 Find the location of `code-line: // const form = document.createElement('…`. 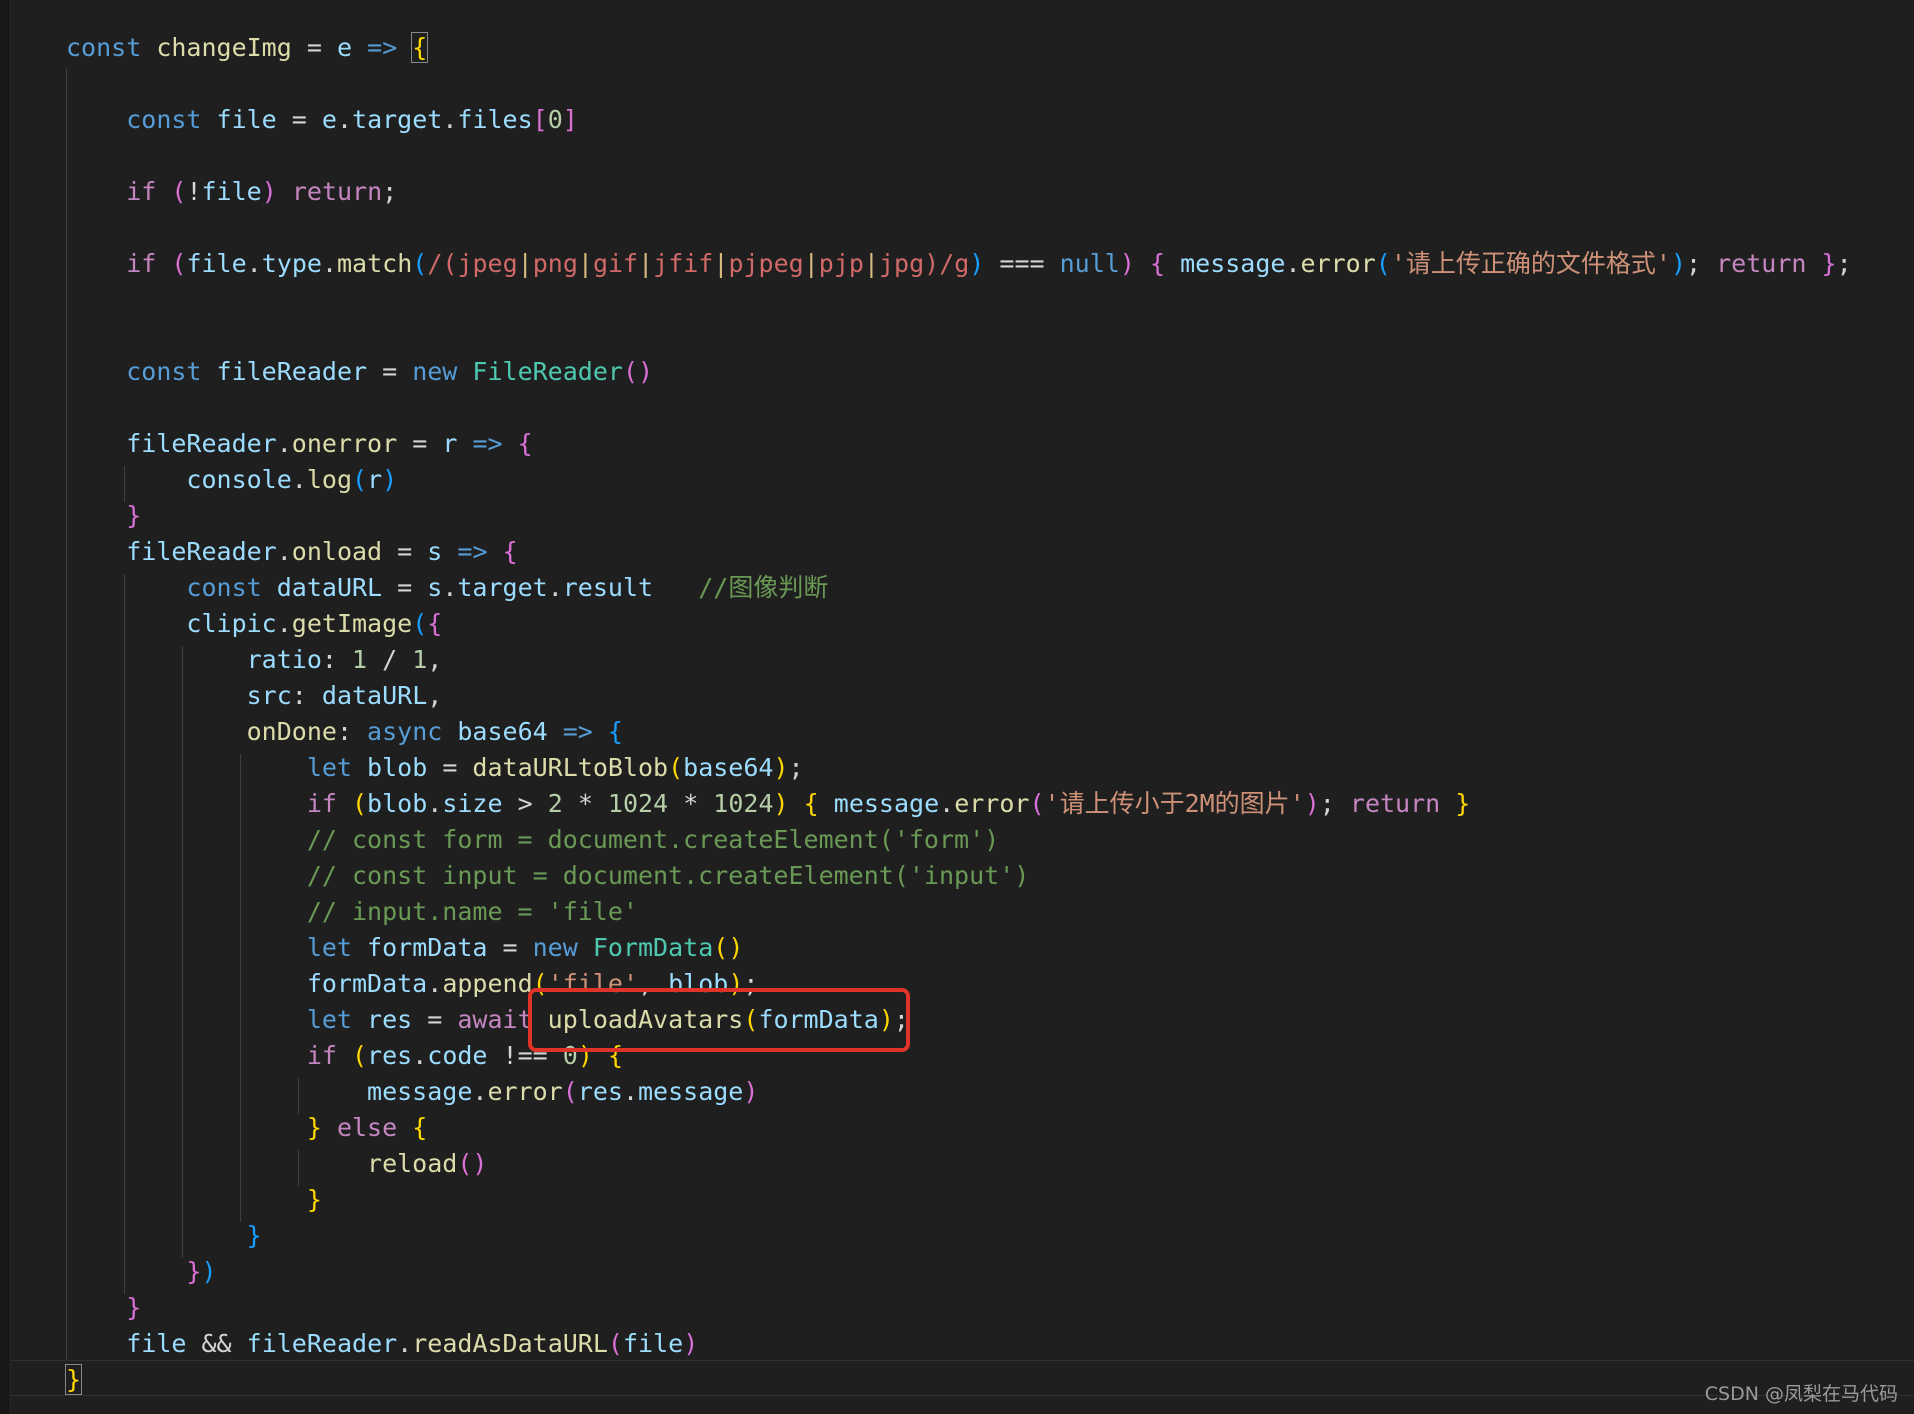

code-line: // const form = document.createElement('… is located at coordinates (532, 840).